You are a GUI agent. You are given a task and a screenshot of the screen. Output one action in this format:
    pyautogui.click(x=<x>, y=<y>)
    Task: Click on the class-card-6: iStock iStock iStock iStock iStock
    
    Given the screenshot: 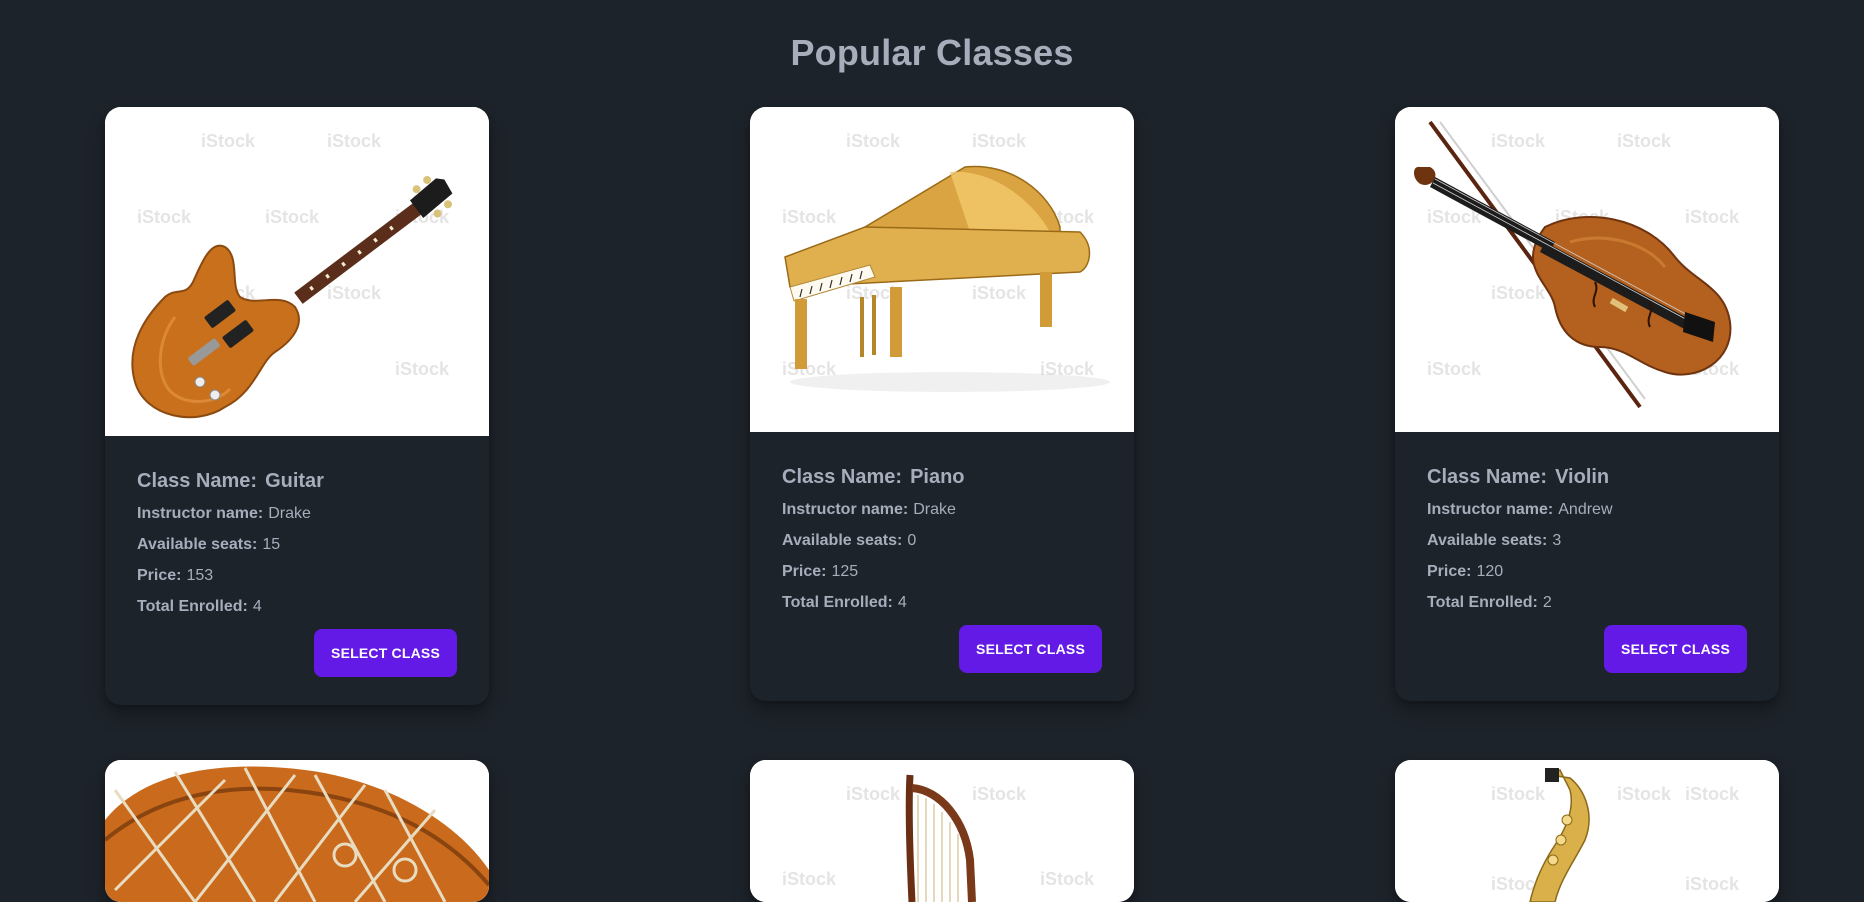 What is the action you would take?
    pyautogui.click(x=1587, y=831)
    